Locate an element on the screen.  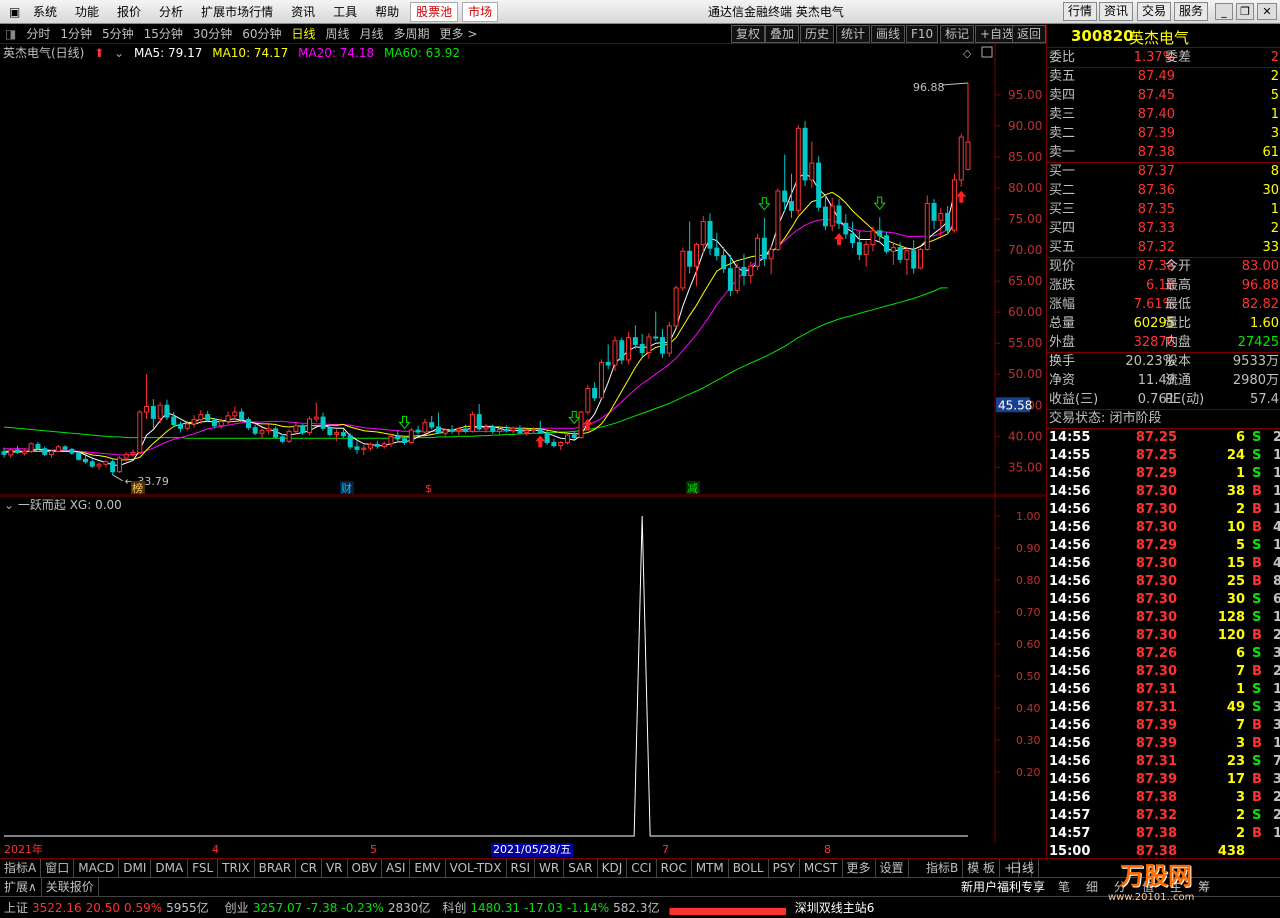
tab-emv: EMV is located at coordinates (428, 868).